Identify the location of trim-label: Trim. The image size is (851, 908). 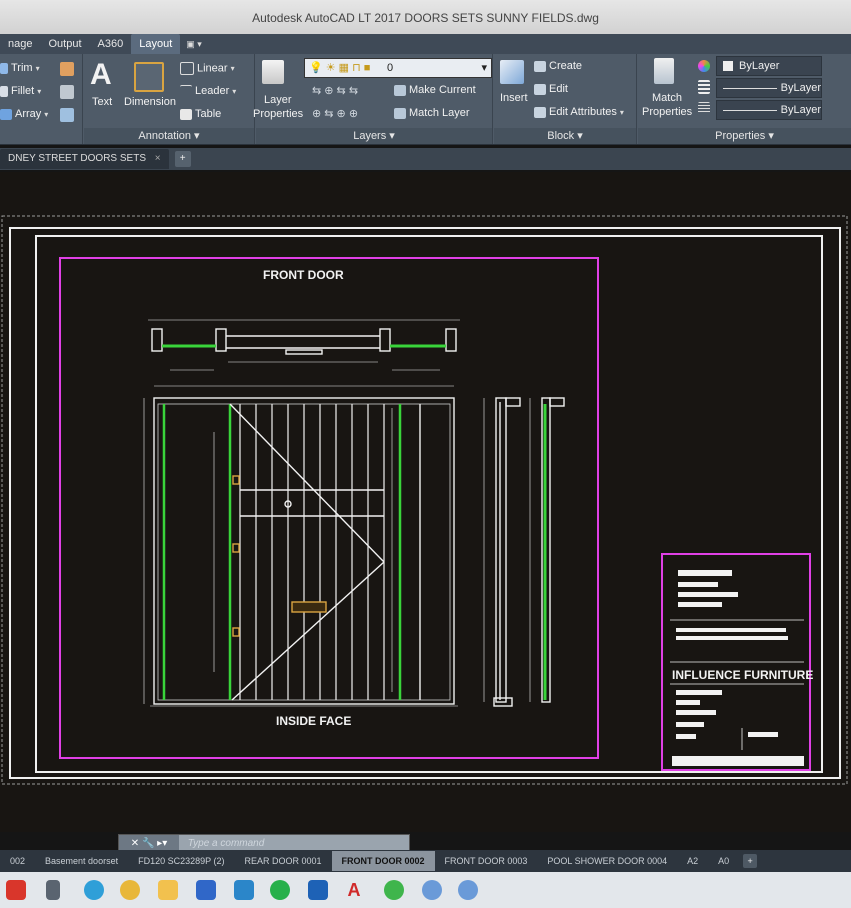
(22, 68).